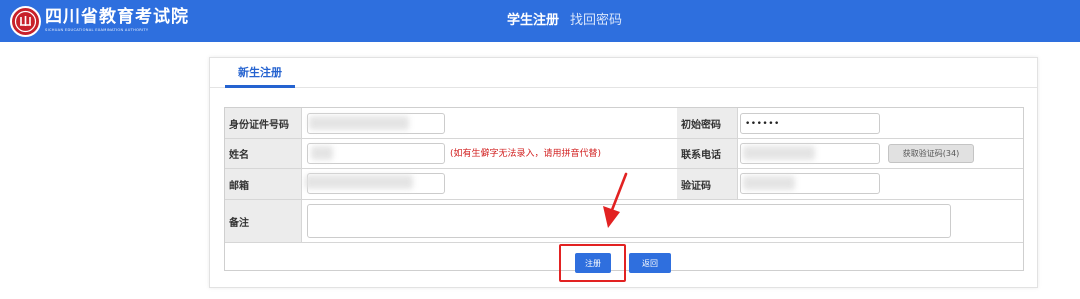  What do you see at coordinates (707, 153) in the screenshot?
I see `phone-label: 联系电话` at bounding box center [707, 153].